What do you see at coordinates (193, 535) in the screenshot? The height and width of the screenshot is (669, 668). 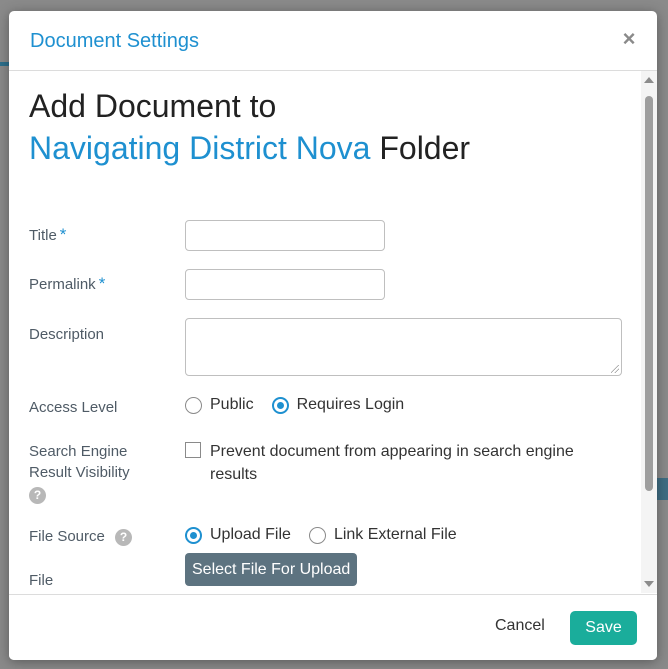 I see `radio-upload-file` at bounding box center [193, 535].